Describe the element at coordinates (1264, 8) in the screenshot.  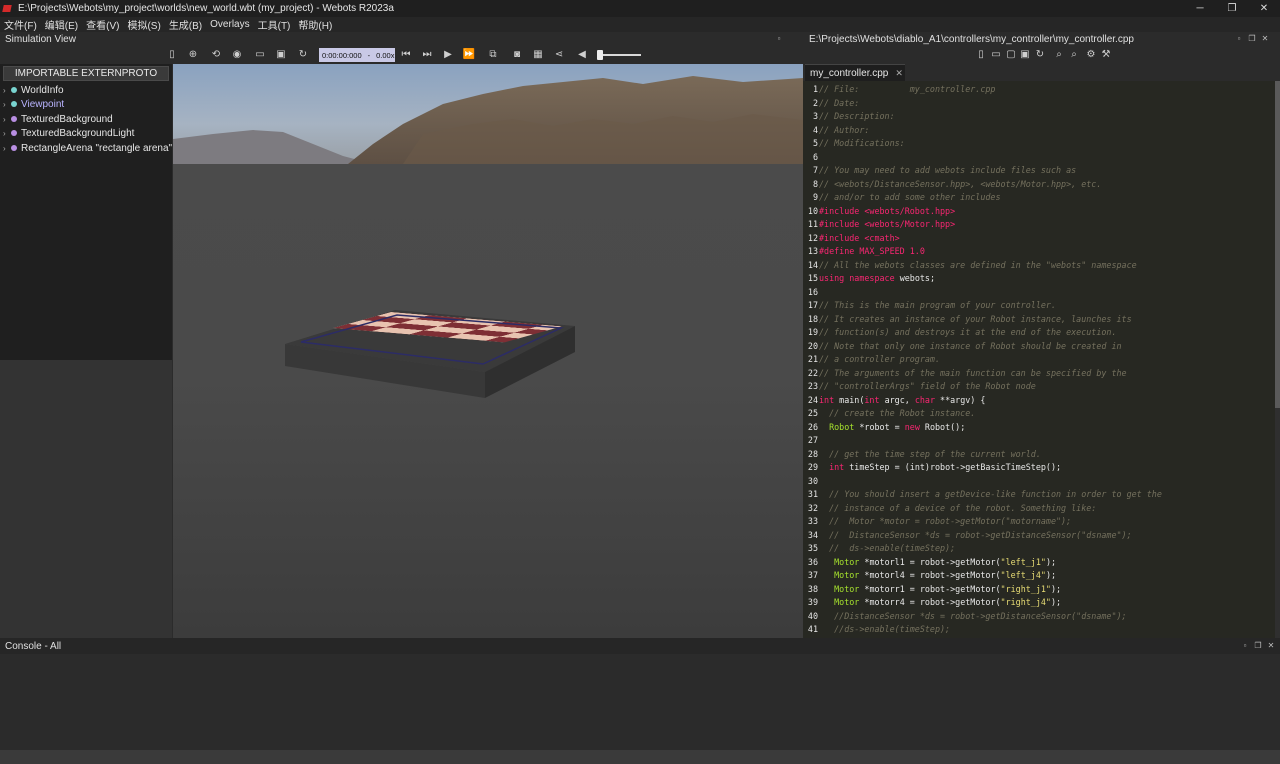
I see `close-icon: ✕` at that location.